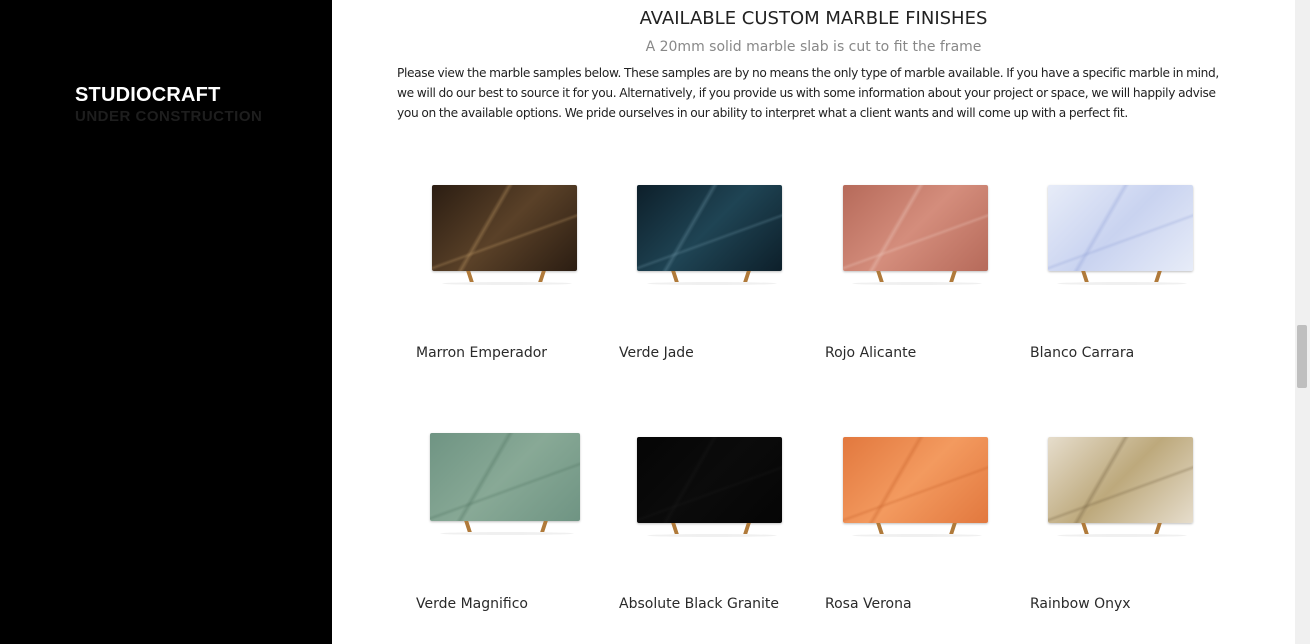 The width and height of the screenshot is (1310, 644). I want to click on marble-name: Blanco Carrara, so click(1082, 353).